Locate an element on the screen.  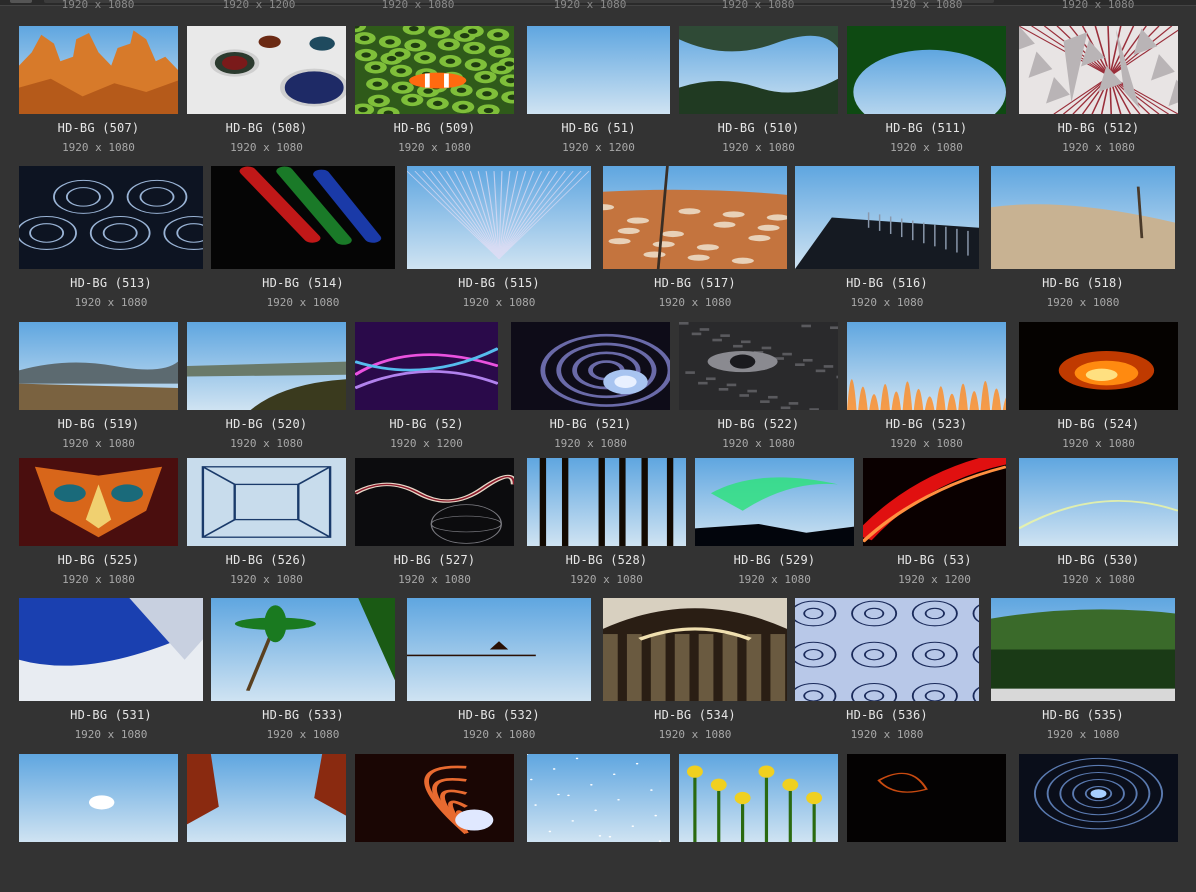
thumbnail-filename: HD-BG (52) is located at coordinates (426, 424).